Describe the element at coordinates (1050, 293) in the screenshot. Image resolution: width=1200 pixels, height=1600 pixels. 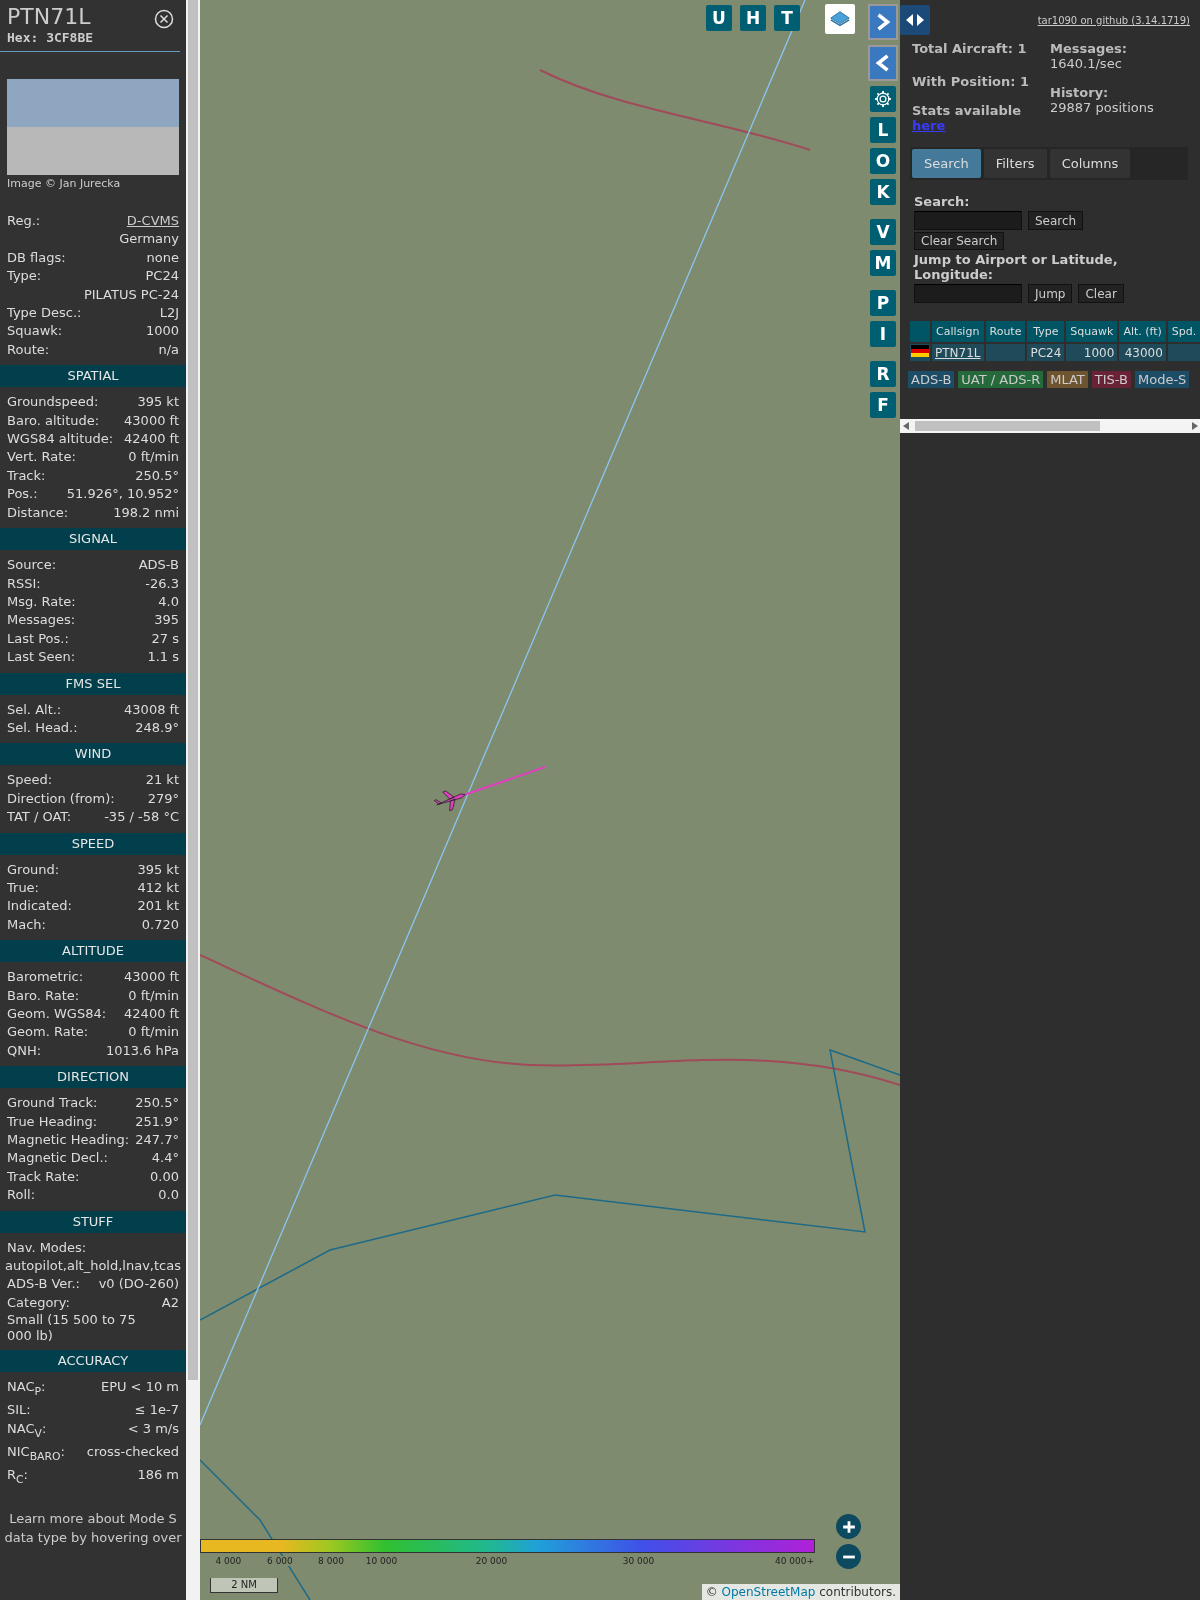
I see `jump-button: Jump` at that location.